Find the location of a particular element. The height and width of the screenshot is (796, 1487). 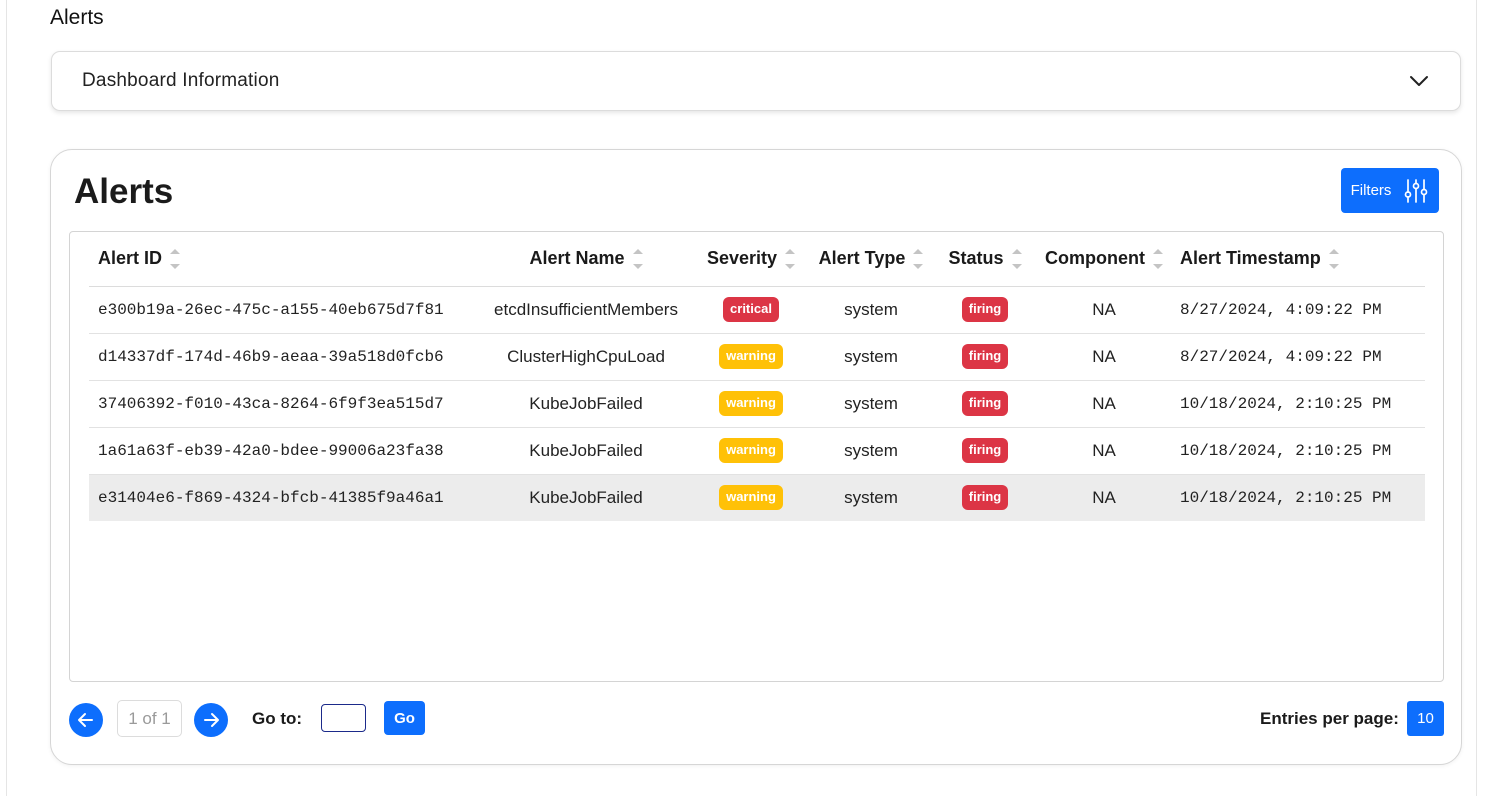

column-header-alert-timestamp: Alert Timestamp is located at coordinates (1298, 259).